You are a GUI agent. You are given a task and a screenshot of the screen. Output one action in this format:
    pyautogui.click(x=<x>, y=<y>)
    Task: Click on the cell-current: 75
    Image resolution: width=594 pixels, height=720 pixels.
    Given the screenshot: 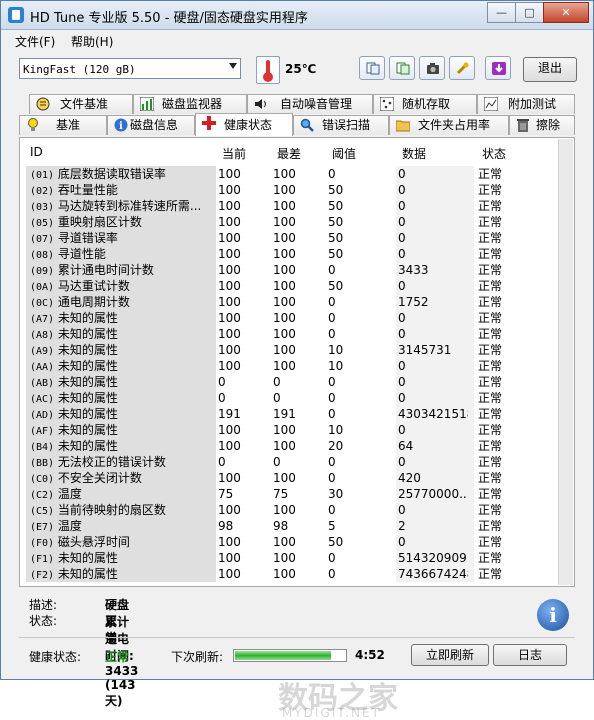 What is the action you would take?
    pyautogui.click(x=226, y=494)
    